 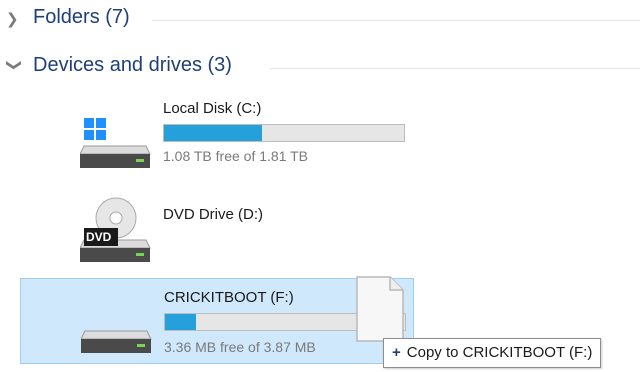 What do you see at coordinates (213, 214) in the screenshot?
I see `drive-name: DVD Drive (D:)` at bounding box center [213, 214].